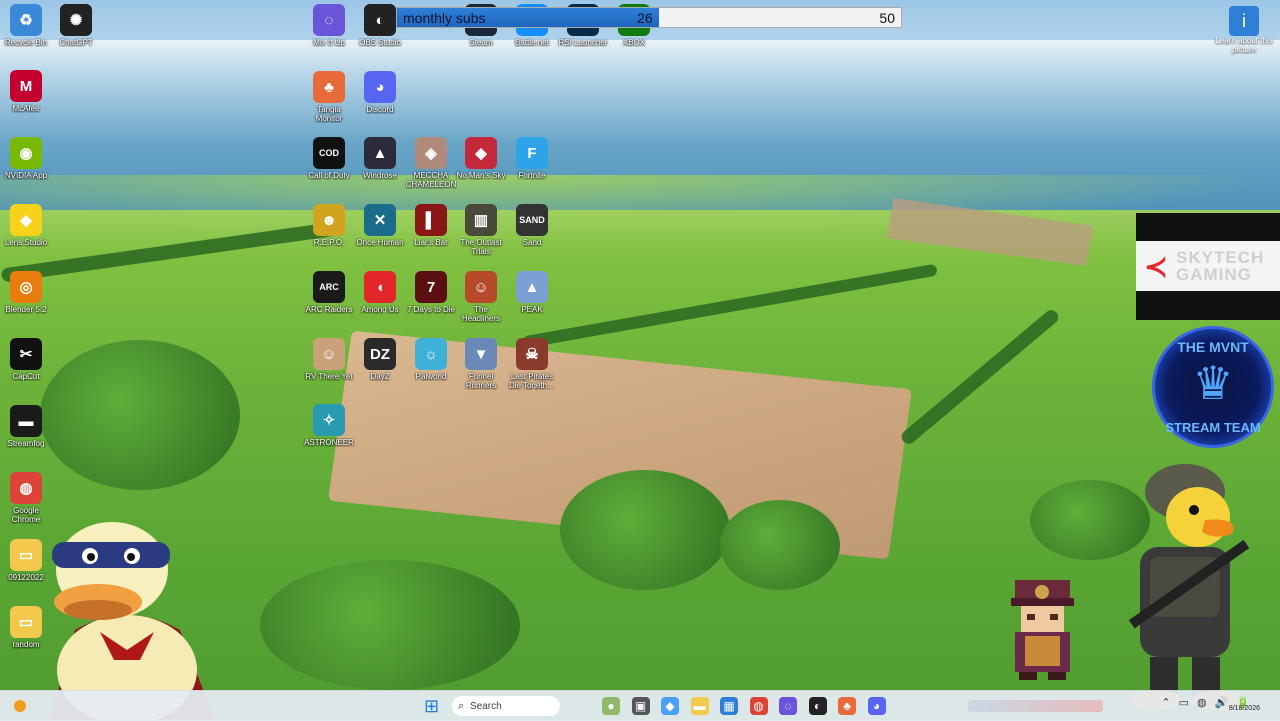 The height and width of the screenshot is (721, 1280). What do you see at coordinates (431, 242) in the screenshot?
I see `desktop-icon-label: Liar's Bar` at bounding box center [431, 242].